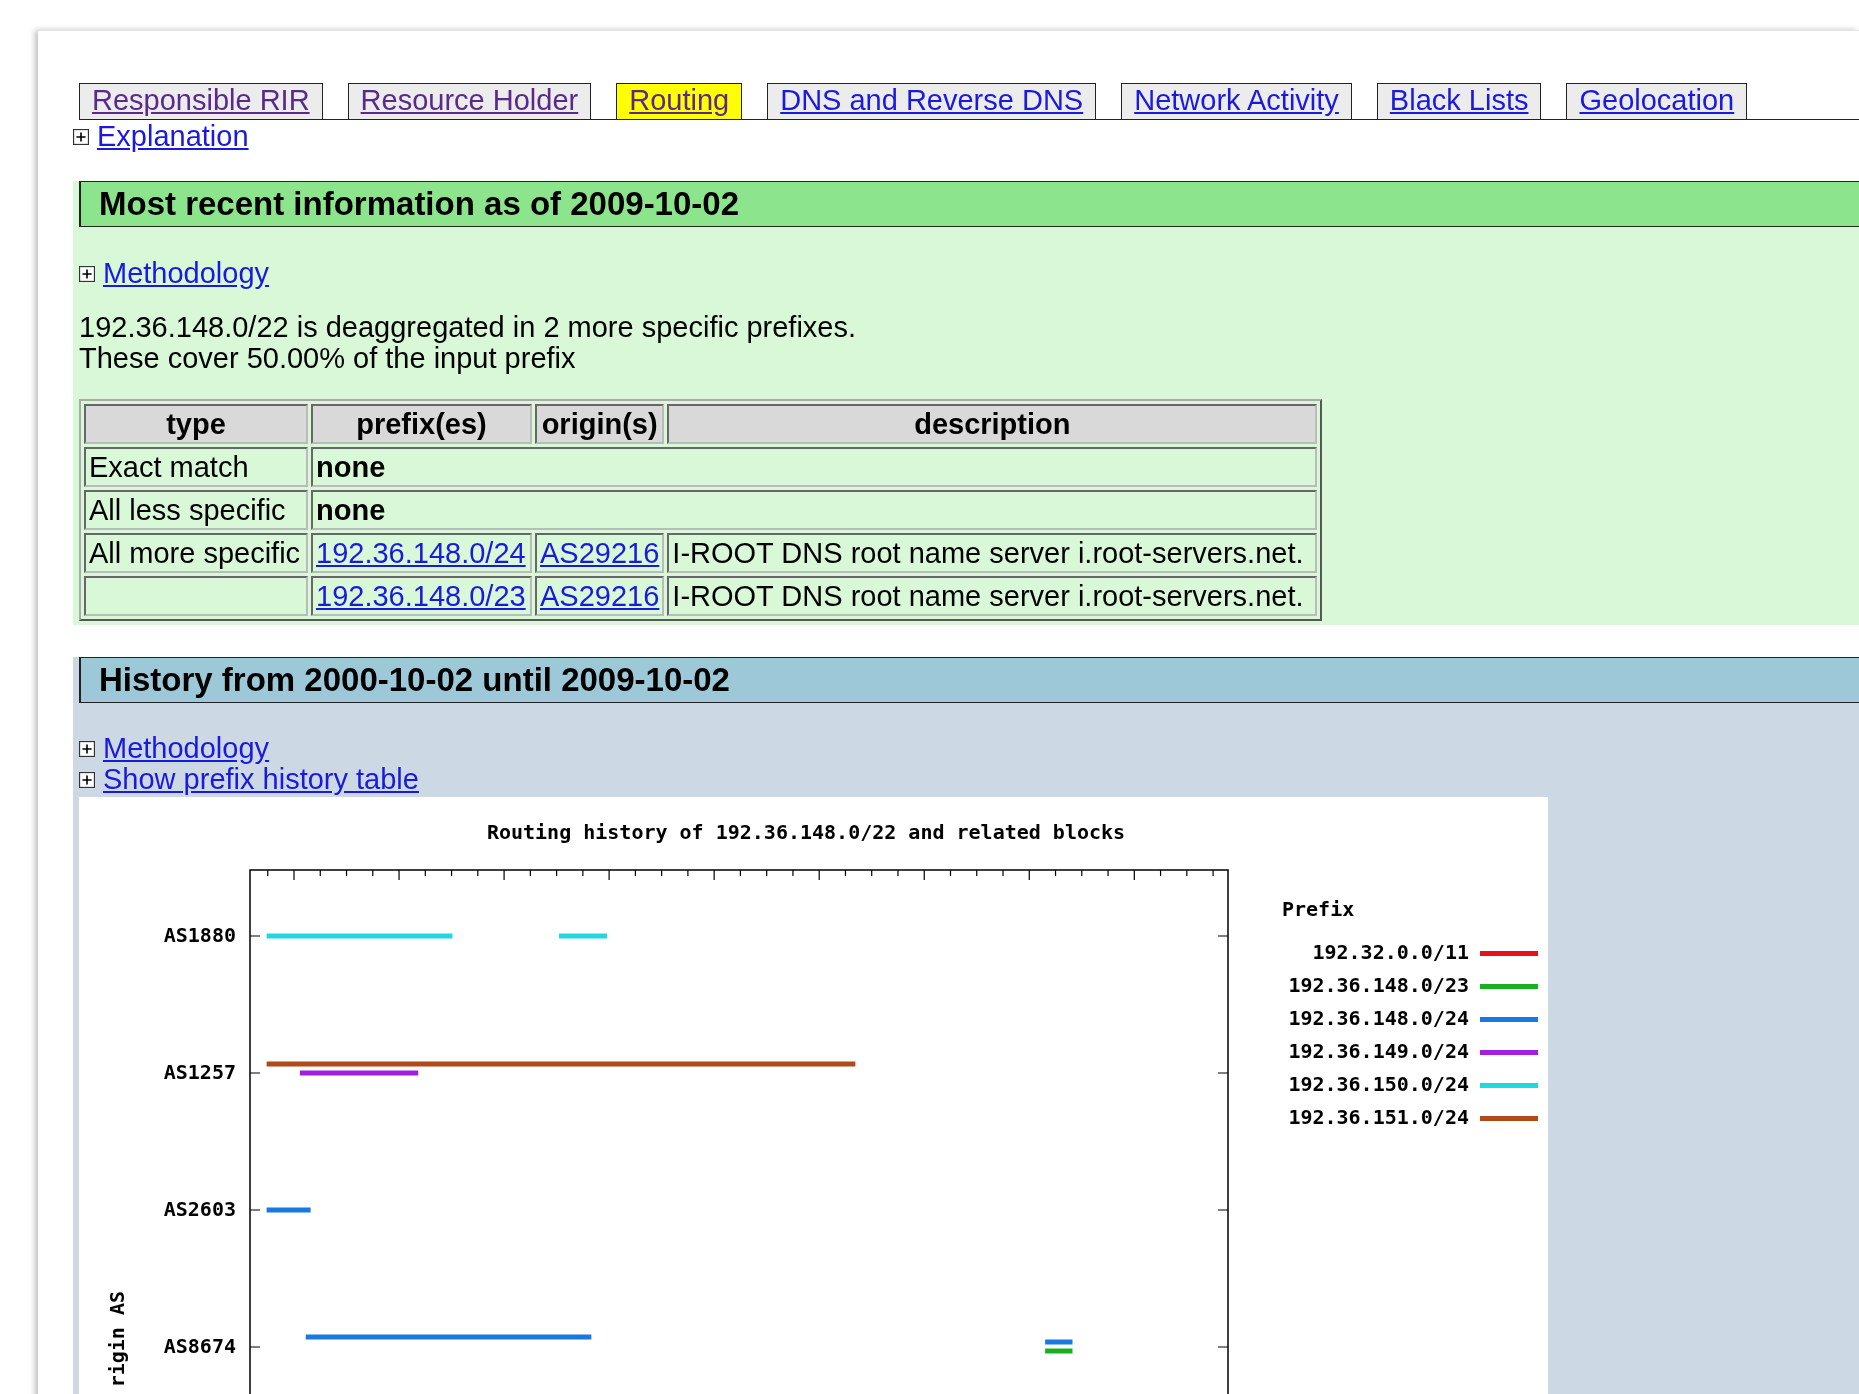 The height and width of the screenshot is (1394, 1859). What do you see at coordinates (1318, 909) in the screenshot?
I see `legend-title: Prefix` at bounding box center [1318, 909].